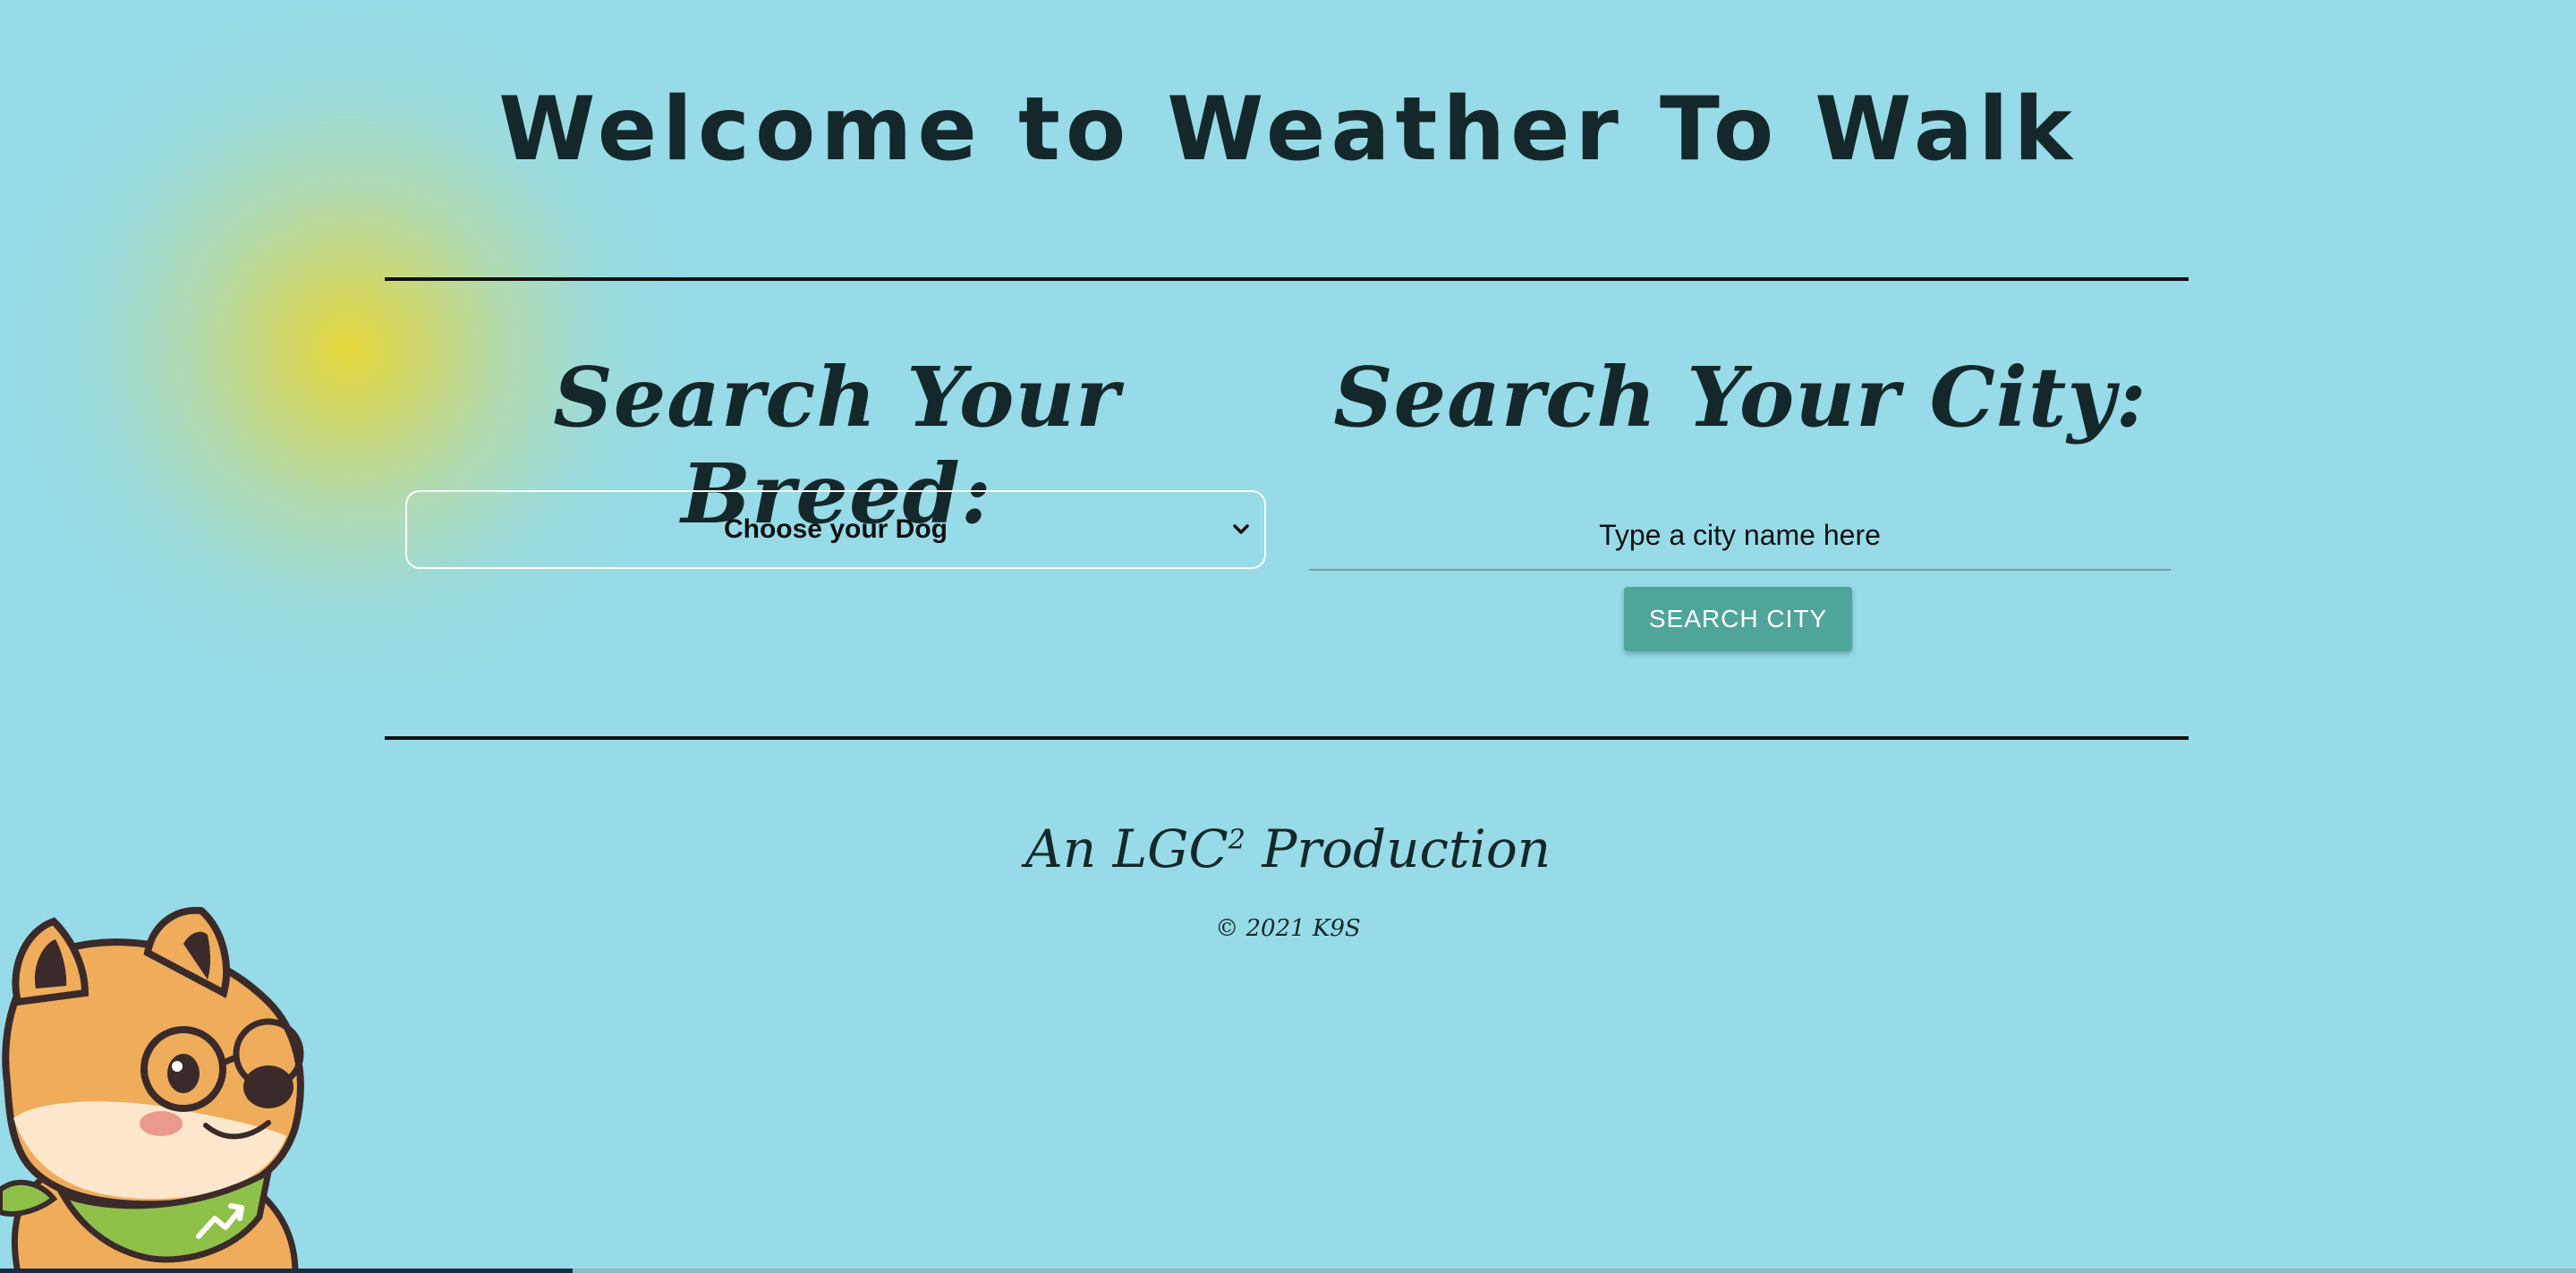 This screenshot has height=1273, width=2576. What do you see at coordinates (1236, 840) in the screenshot?
I see `production-superscript: 2` at bounding box center [1236, 840].